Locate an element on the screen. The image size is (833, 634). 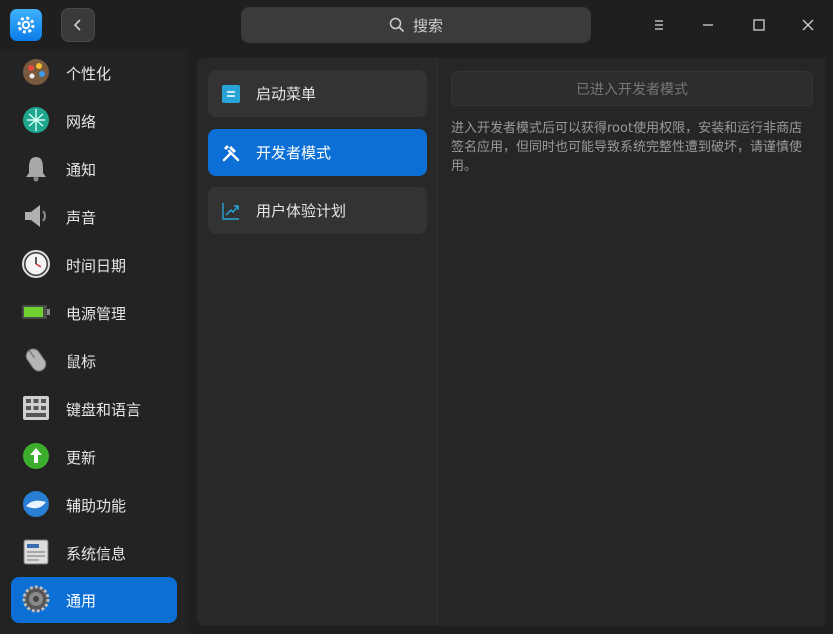
submenu-item-user-experience: 用户体验计划 is located at coordinates (317, 210).